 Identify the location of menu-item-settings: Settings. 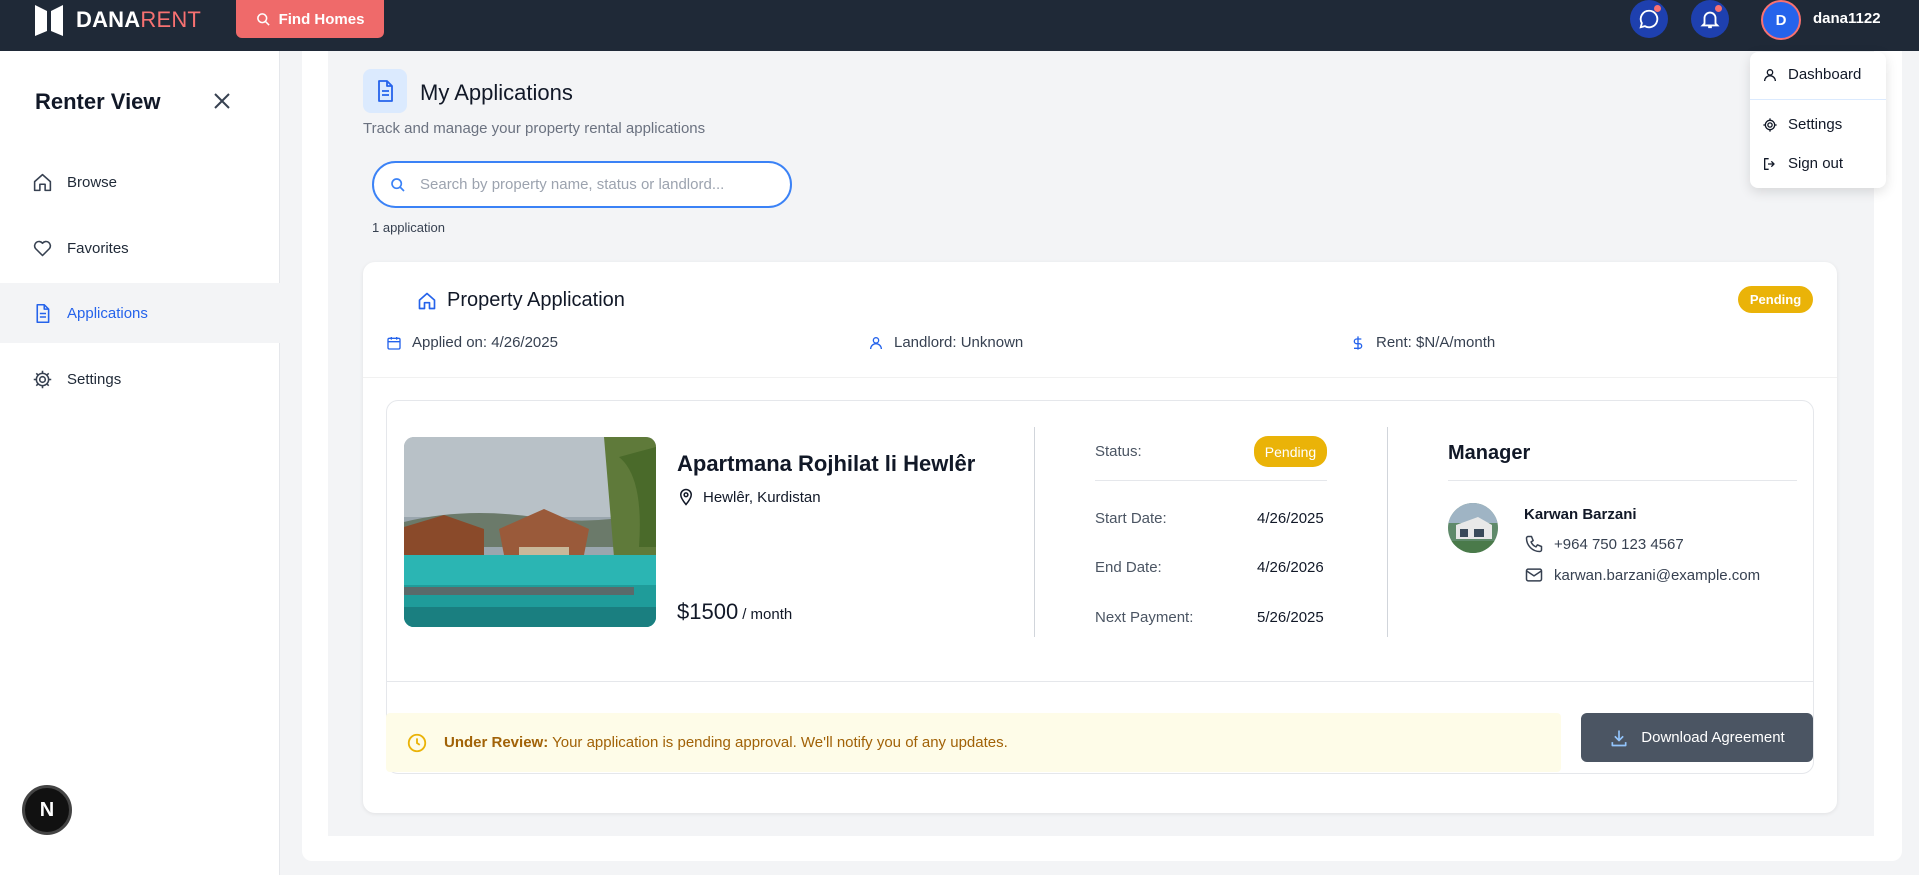
(1802, 124).